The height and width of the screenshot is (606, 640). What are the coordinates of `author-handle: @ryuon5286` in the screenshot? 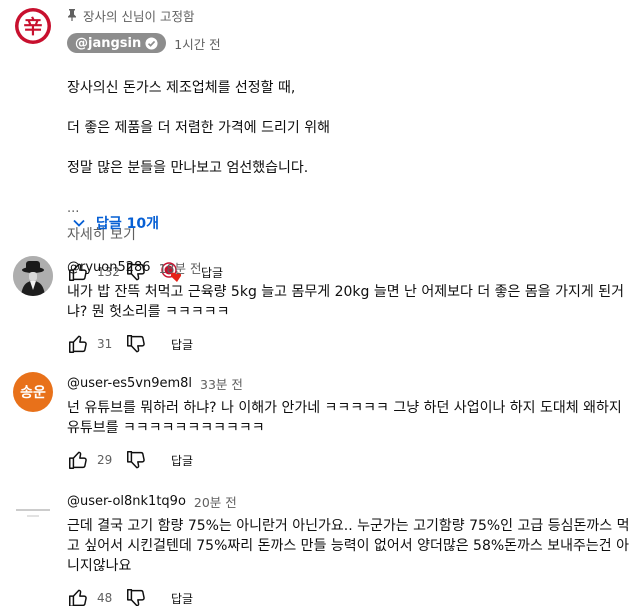 It's located at (109, 267).